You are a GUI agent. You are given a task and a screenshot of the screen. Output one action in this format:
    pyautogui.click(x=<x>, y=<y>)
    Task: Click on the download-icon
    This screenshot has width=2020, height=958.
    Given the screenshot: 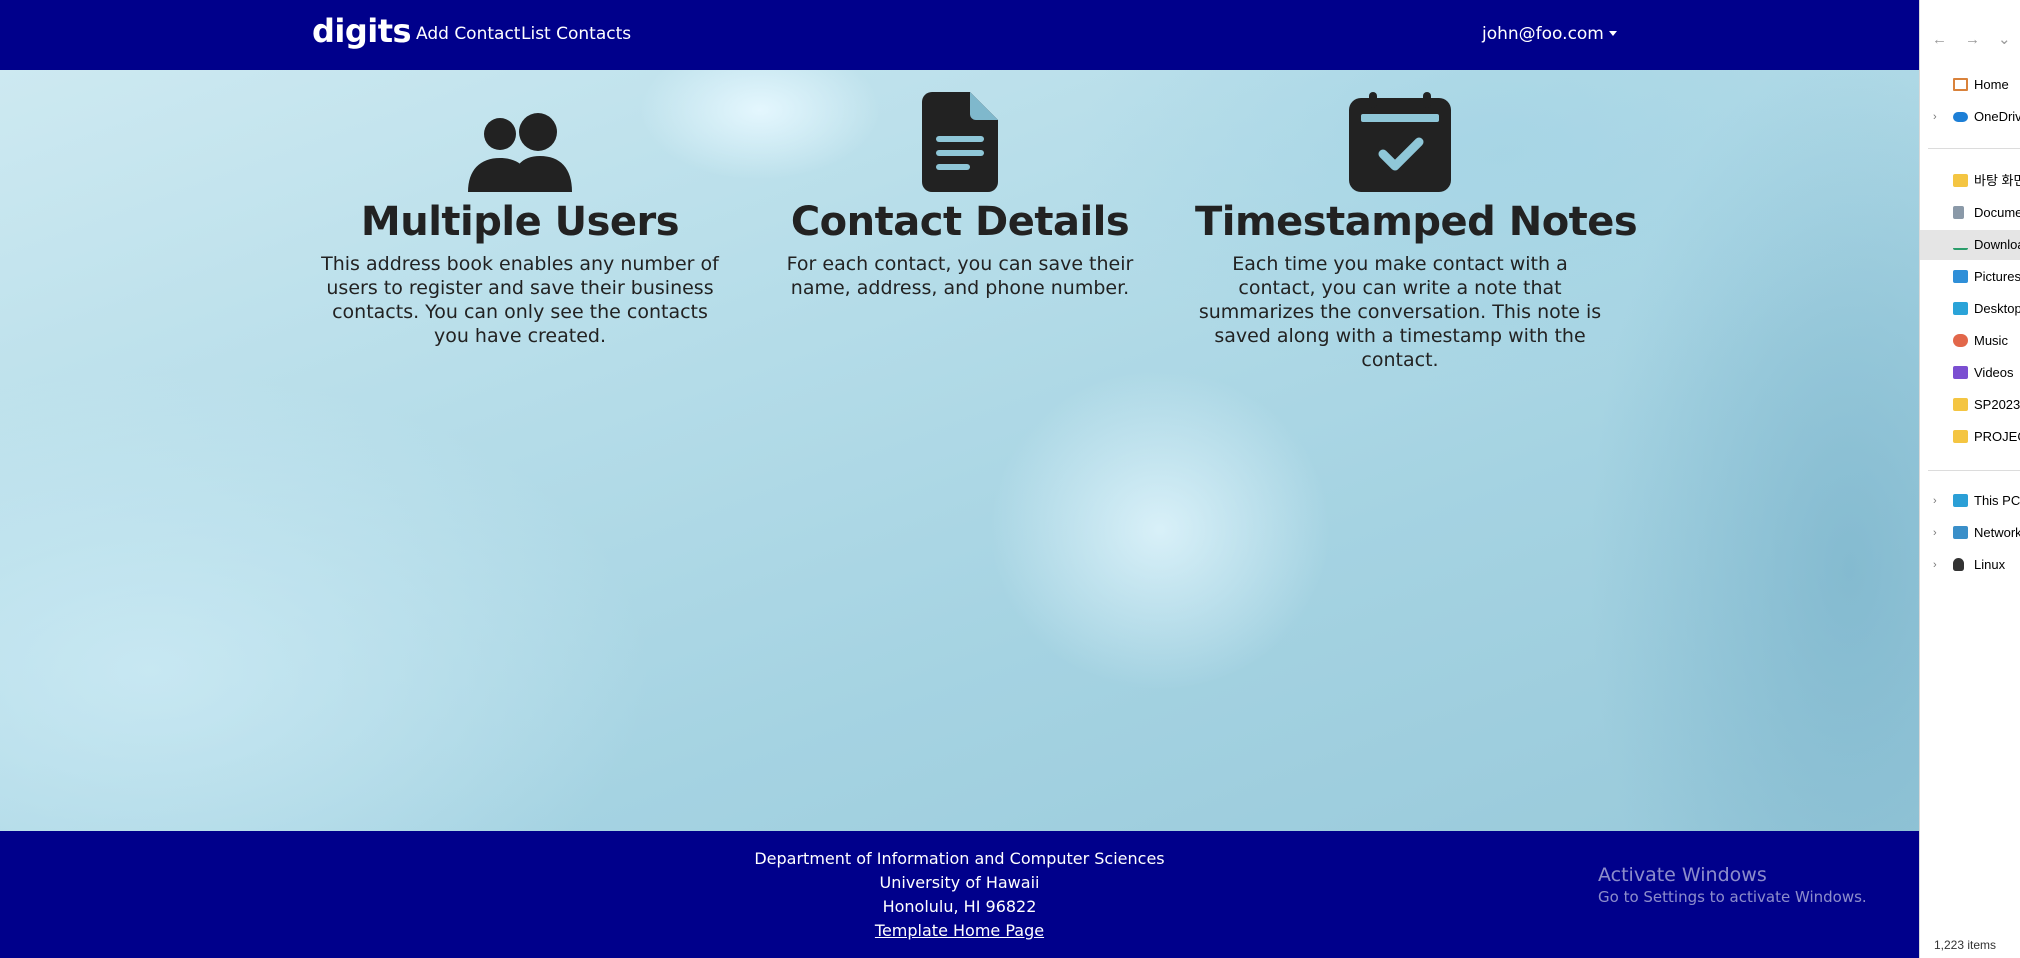 What is the action you would take?
    pyautogui.click(x=1960, y=244)
    